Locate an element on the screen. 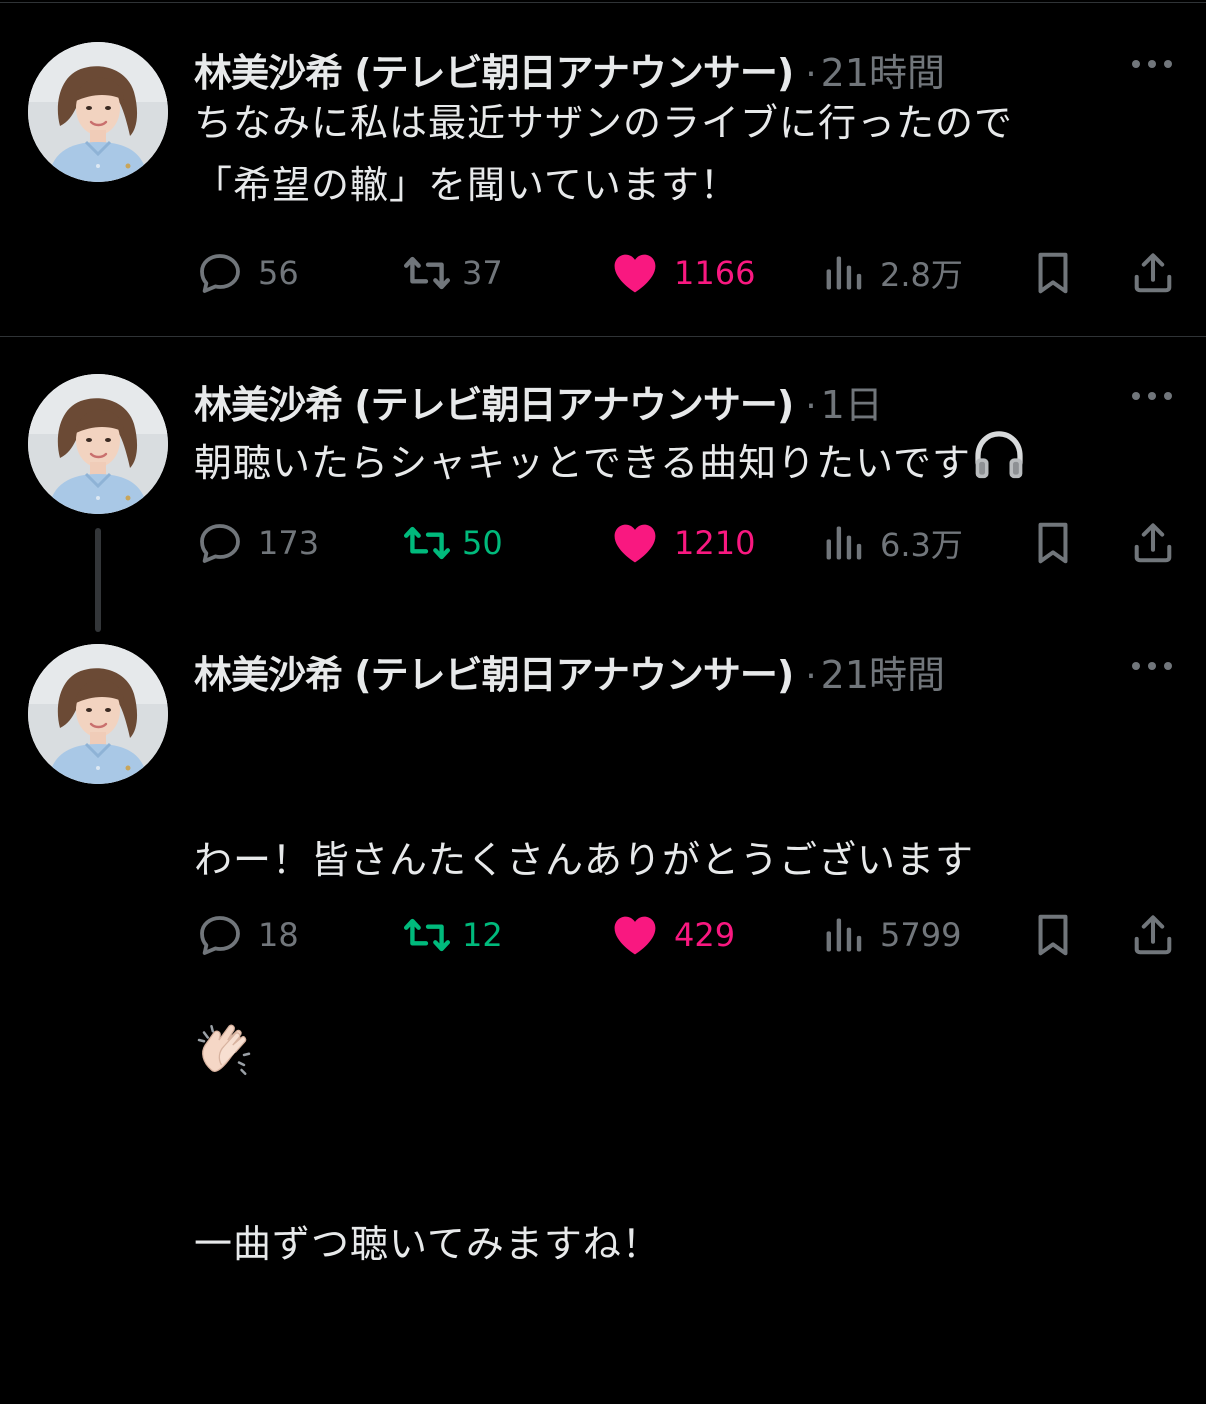 The width and height of the screenshot is (1206, 1404). reply-button: 18 is located at coordinates (247, 935).